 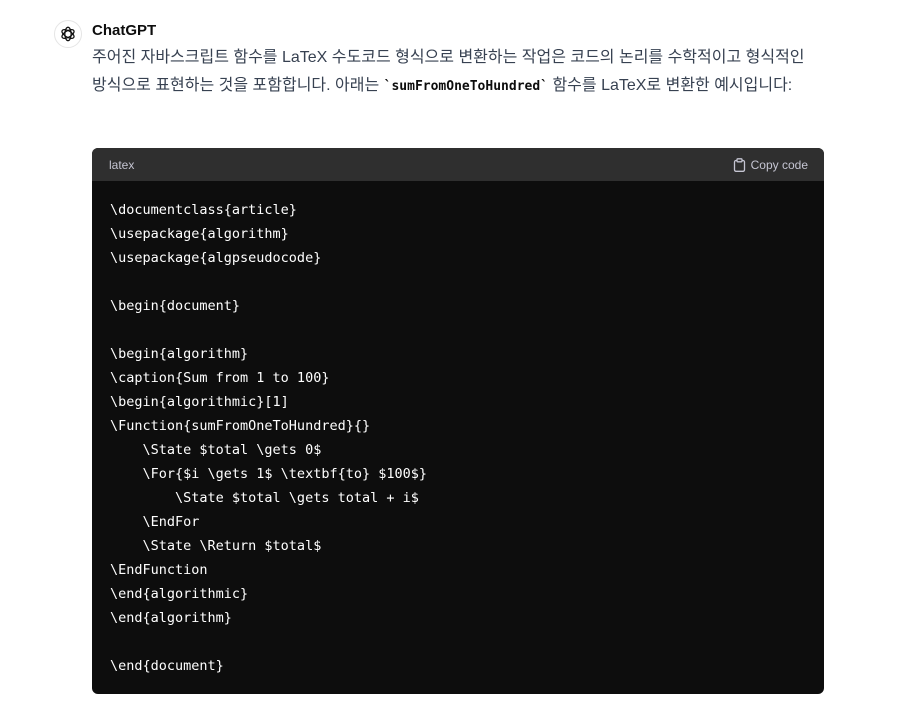 What do you see at coordinates (155, 522) in the screenshot?
I see `code-line: \EndFor` at bounding box center [155, 522].